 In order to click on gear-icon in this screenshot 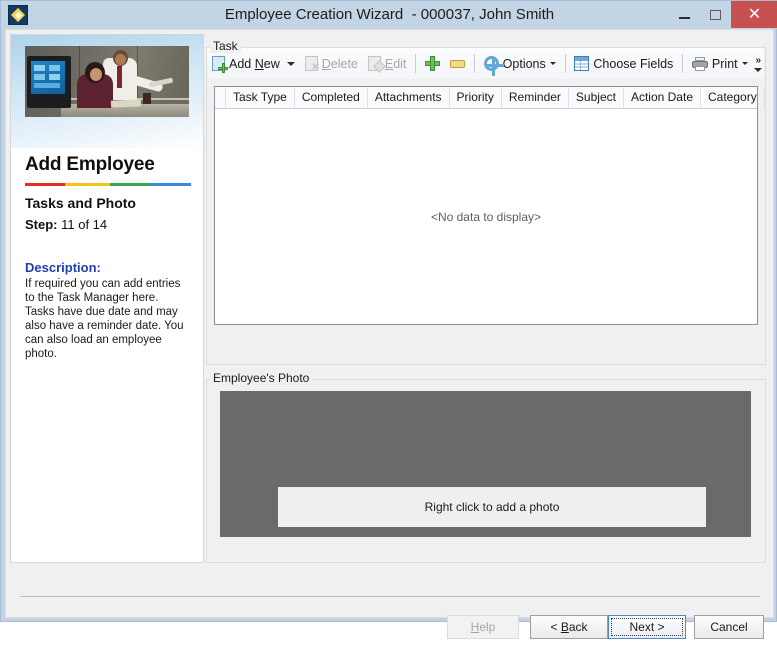, I will do `click(493, 66)`.